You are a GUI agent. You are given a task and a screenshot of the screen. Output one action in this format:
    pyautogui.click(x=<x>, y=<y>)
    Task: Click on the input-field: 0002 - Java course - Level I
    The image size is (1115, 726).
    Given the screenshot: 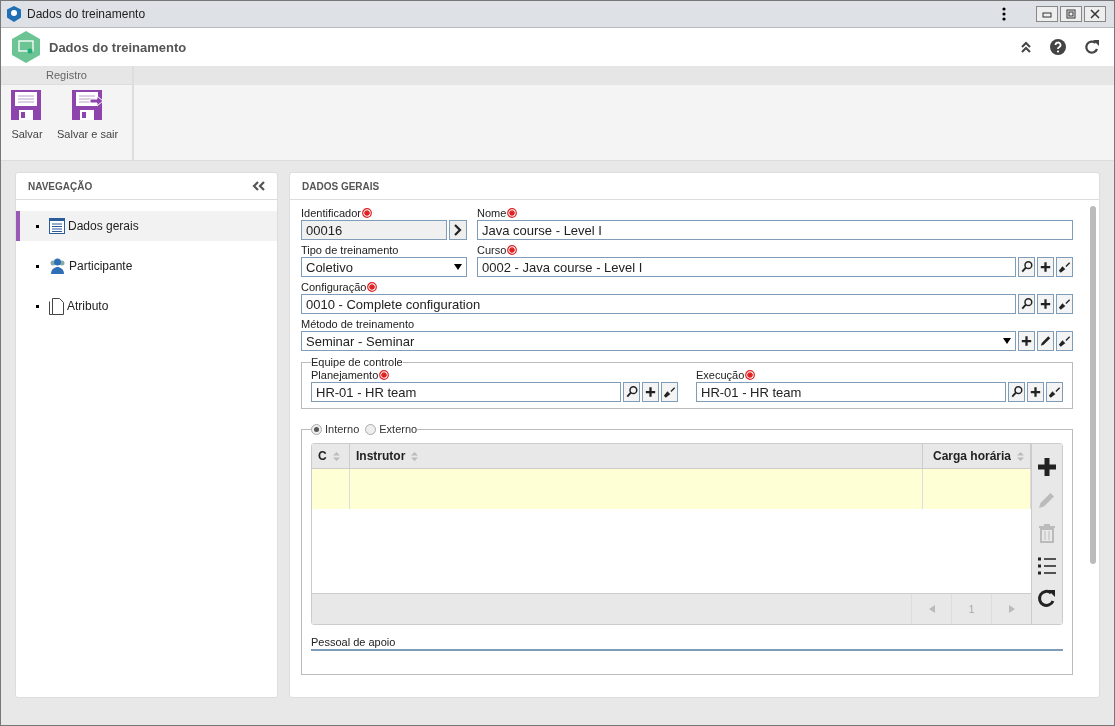 What is the action you would take?
    pyautogui.click(x=746, y=267)
    